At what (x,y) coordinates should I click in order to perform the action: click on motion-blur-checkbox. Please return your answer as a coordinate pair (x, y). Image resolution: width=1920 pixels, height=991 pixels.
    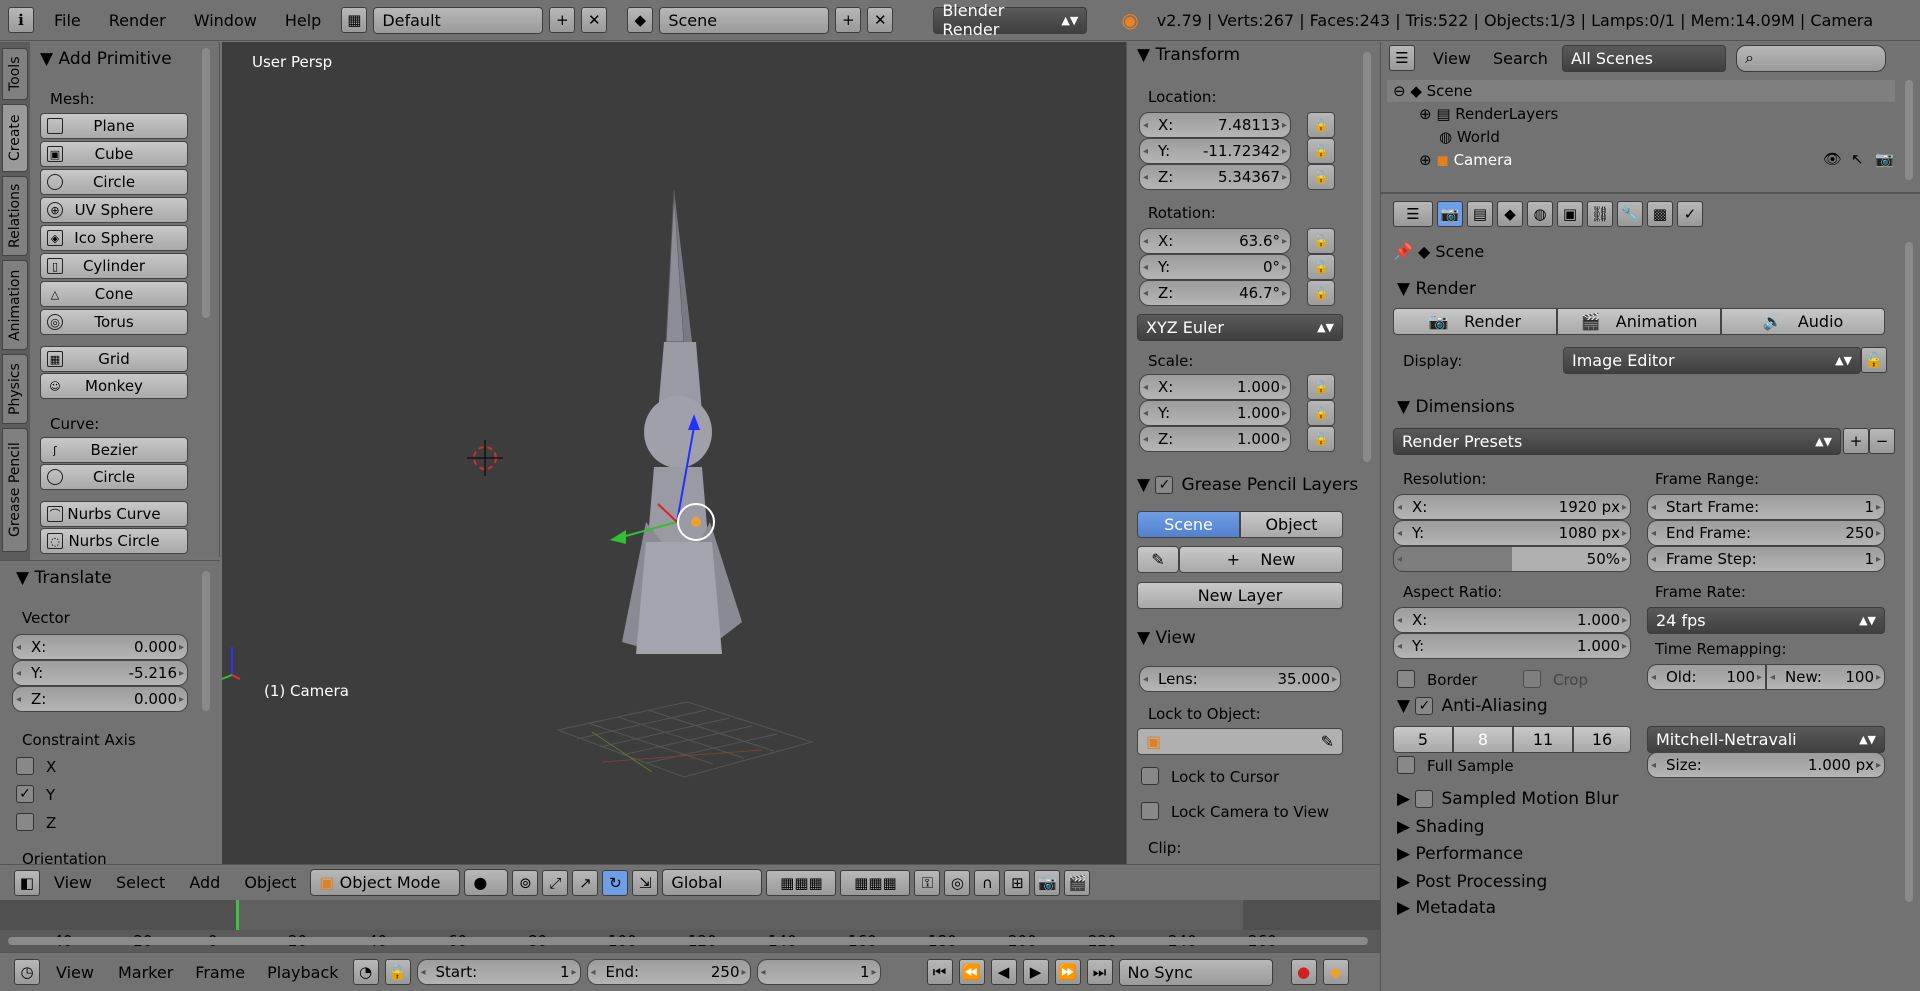
    Looking at the image, I should click on (1424, 799).